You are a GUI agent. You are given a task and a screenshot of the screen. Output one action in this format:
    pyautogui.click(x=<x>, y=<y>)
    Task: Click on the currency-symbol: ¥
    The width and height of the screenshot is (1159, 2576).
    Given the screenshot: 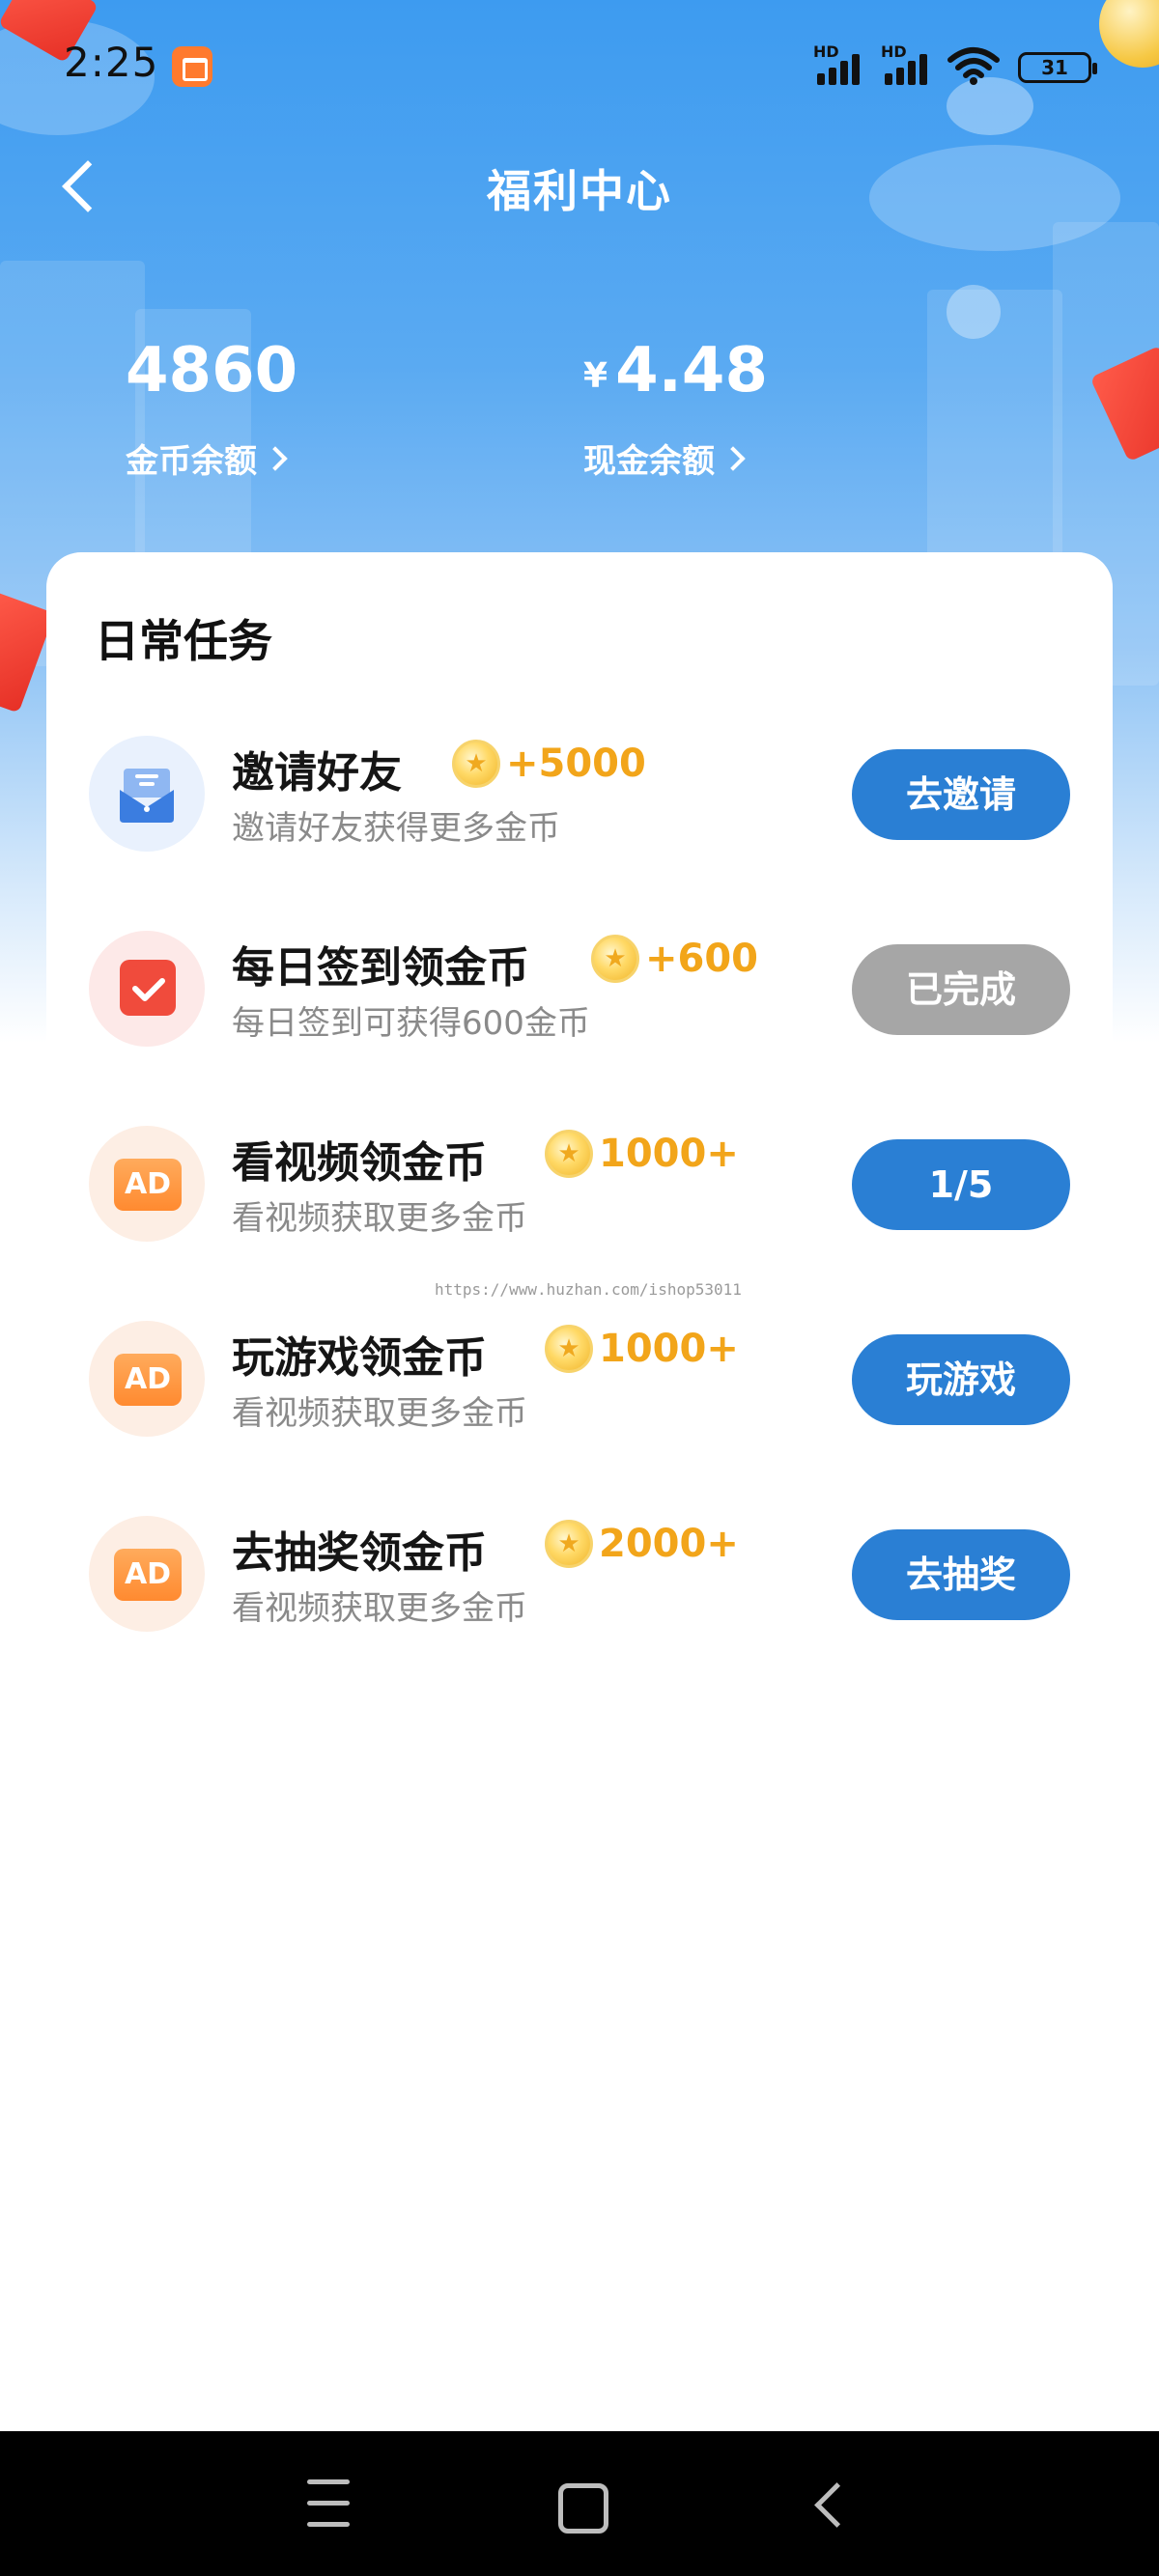 What is the action you would take?
    pyautogui.click(x=595, y=376)
    